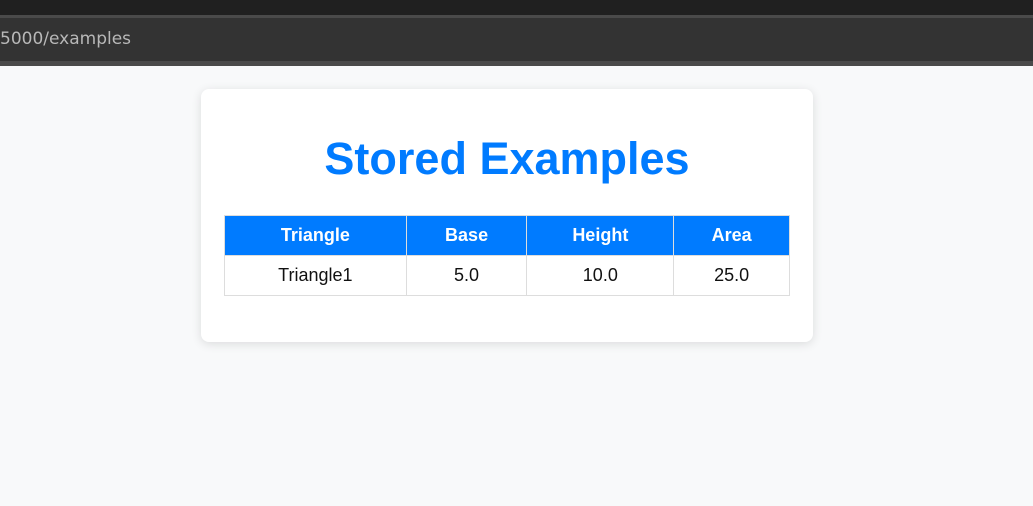  Describe the element at coordinates (466, 235) in the screenshot. I see `column-header-base: Base` at that location.